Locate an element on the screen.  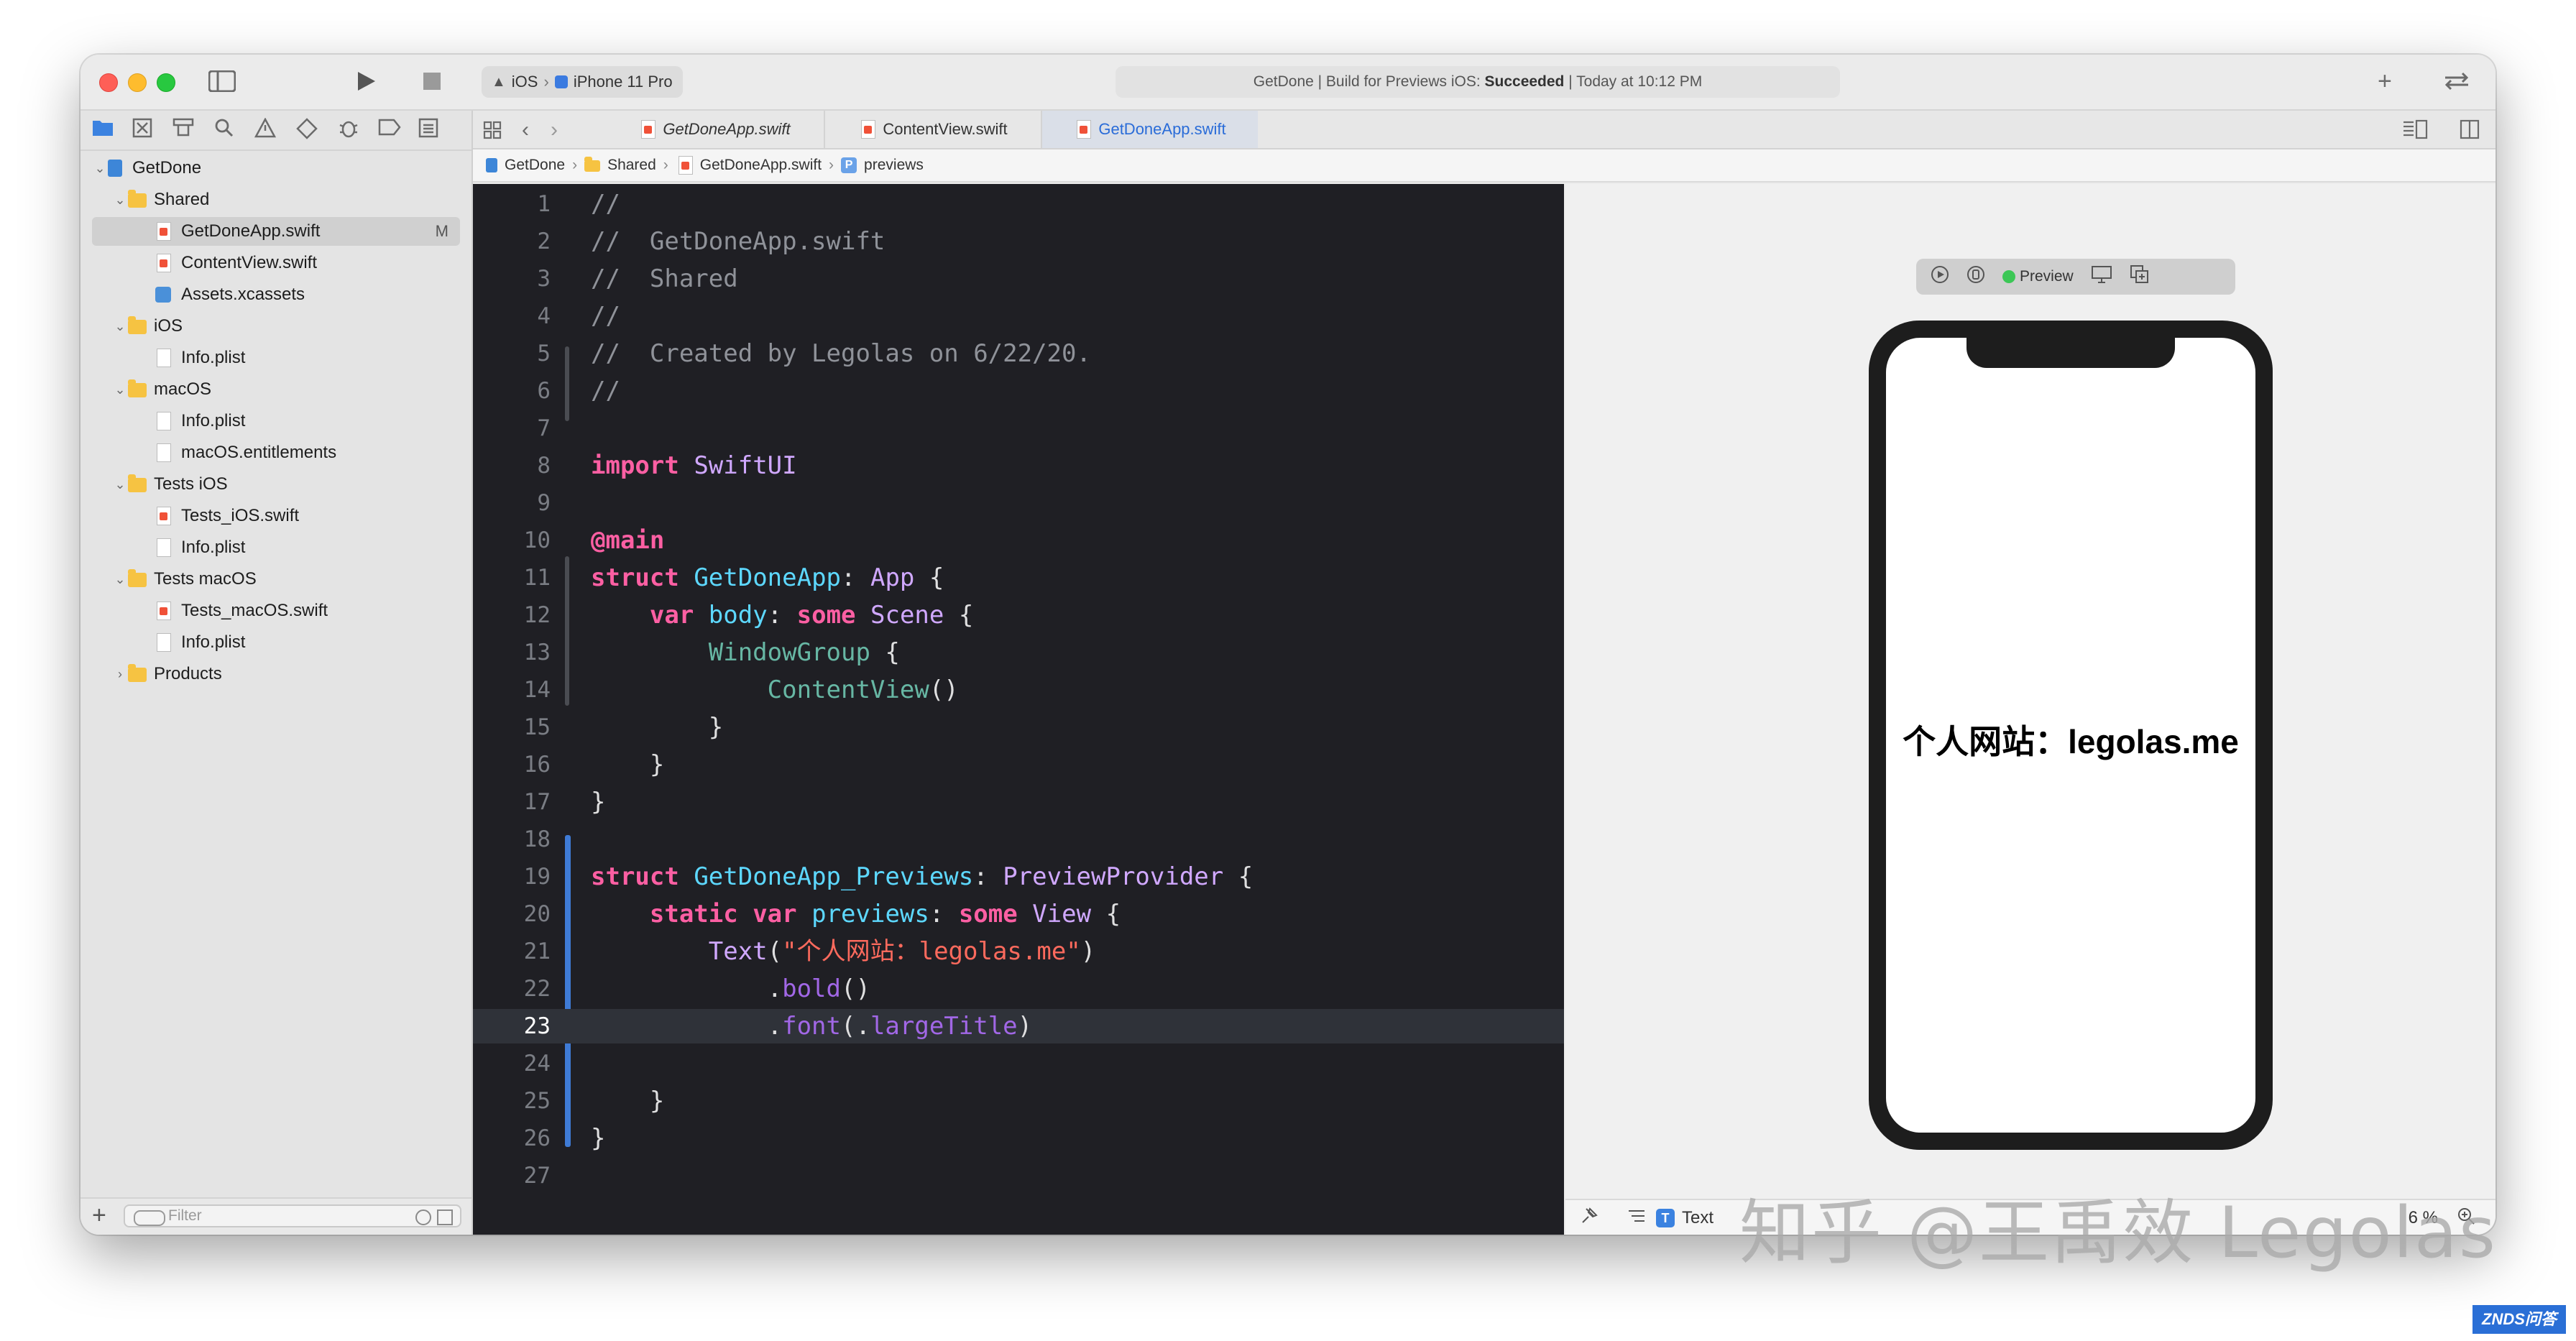
symbol-icon is located at coordinates (183, 130).